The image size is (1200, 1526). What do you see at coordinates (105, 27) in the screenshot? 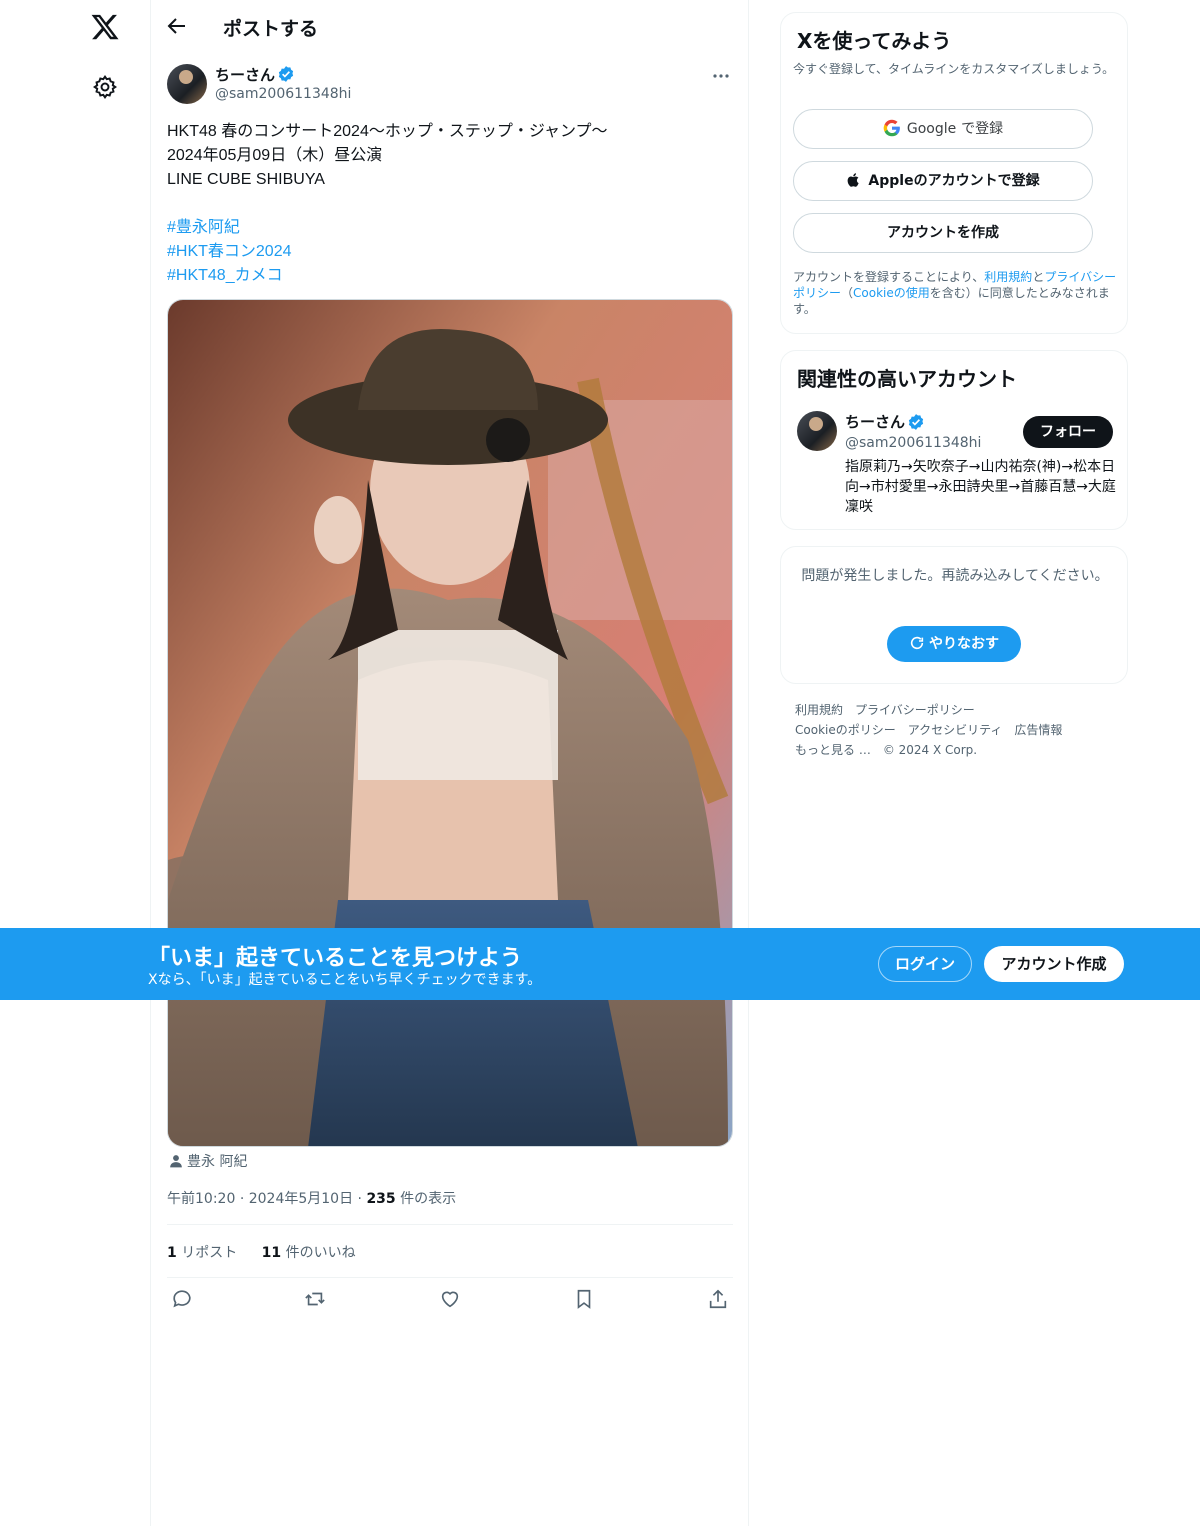
I see `x-logo-icon` at bounding box center [105, 27].